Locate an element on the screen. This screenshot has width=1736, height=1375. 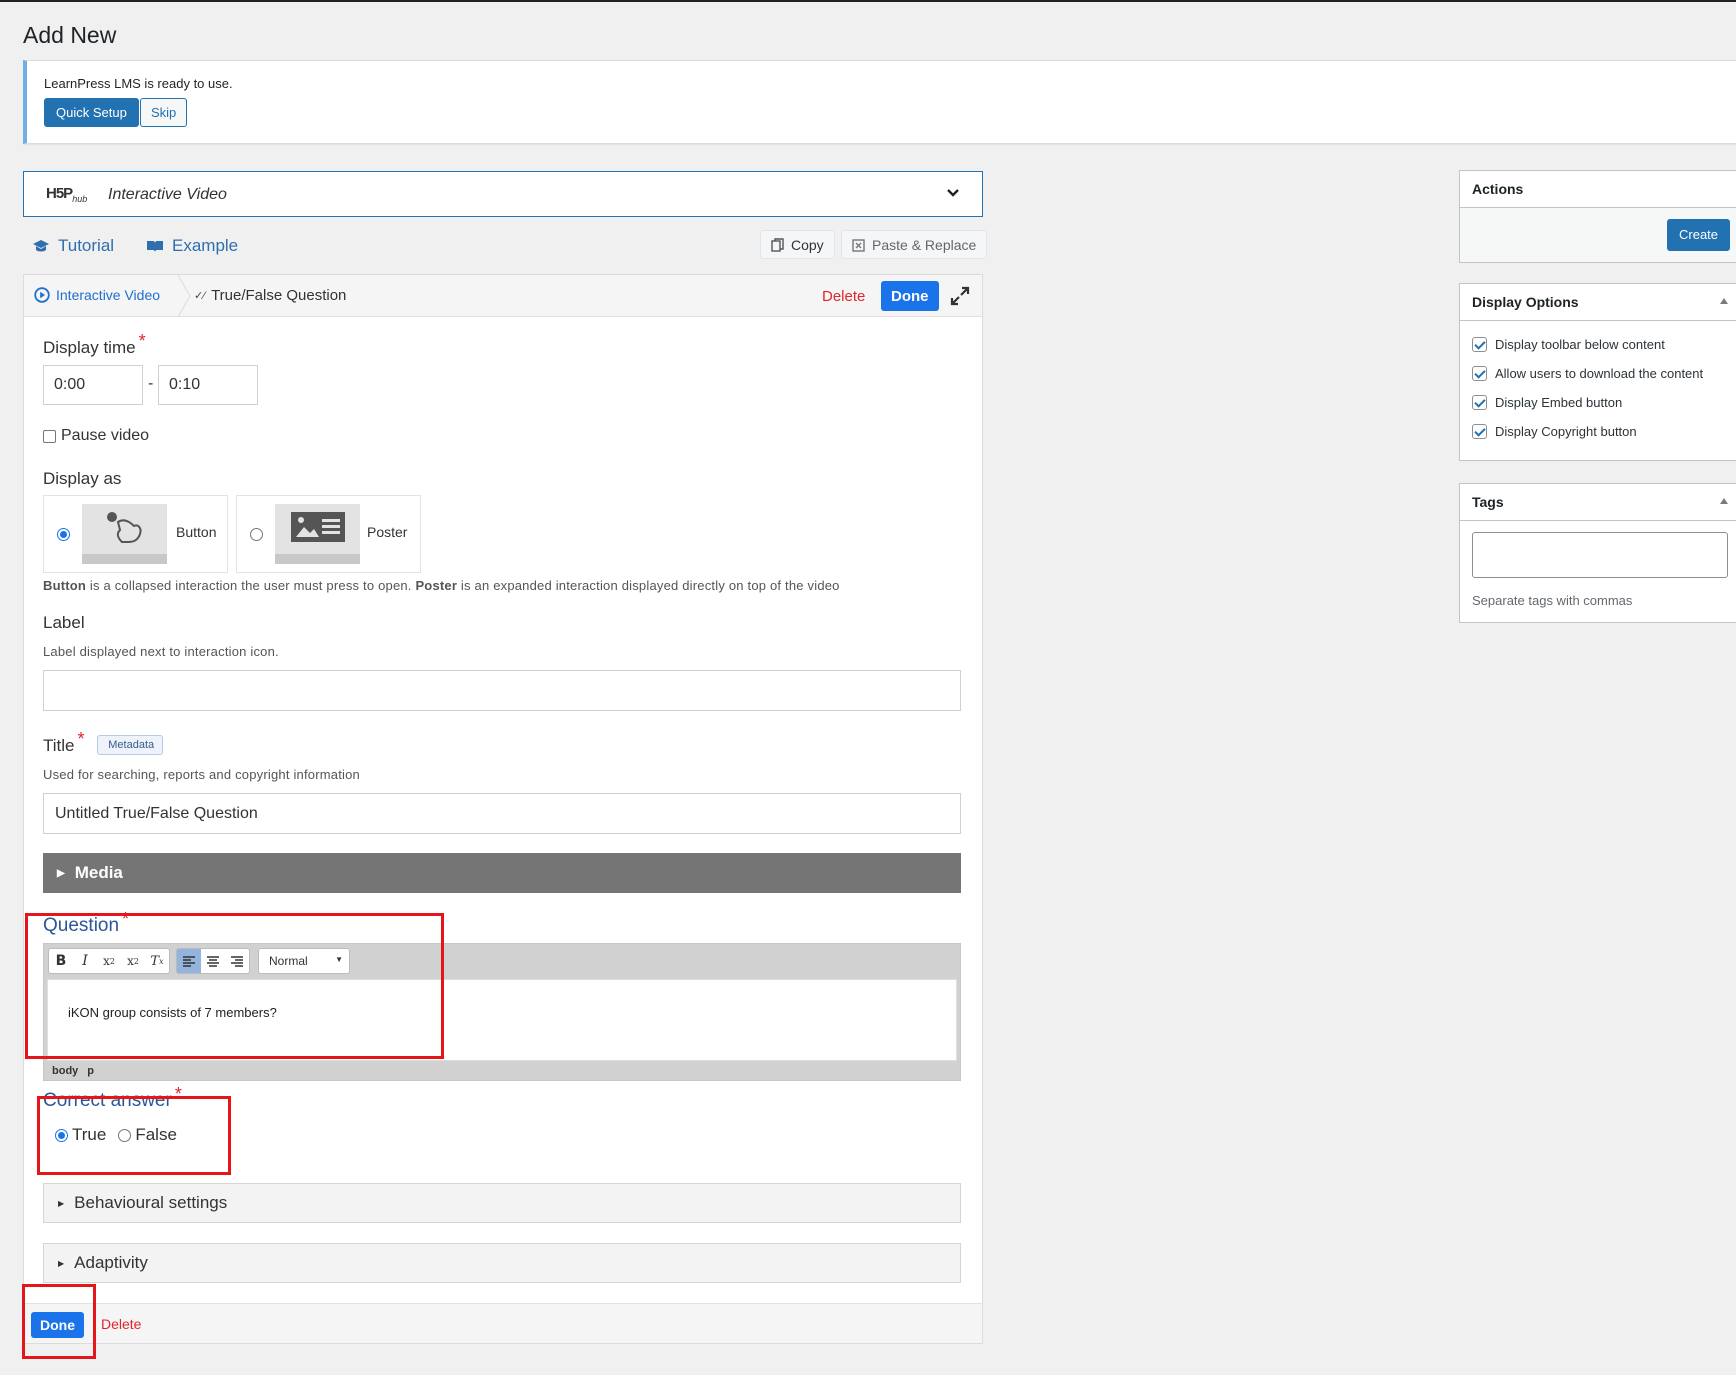
tutorial-link: Tutorial is located at coordinates (73, 246).